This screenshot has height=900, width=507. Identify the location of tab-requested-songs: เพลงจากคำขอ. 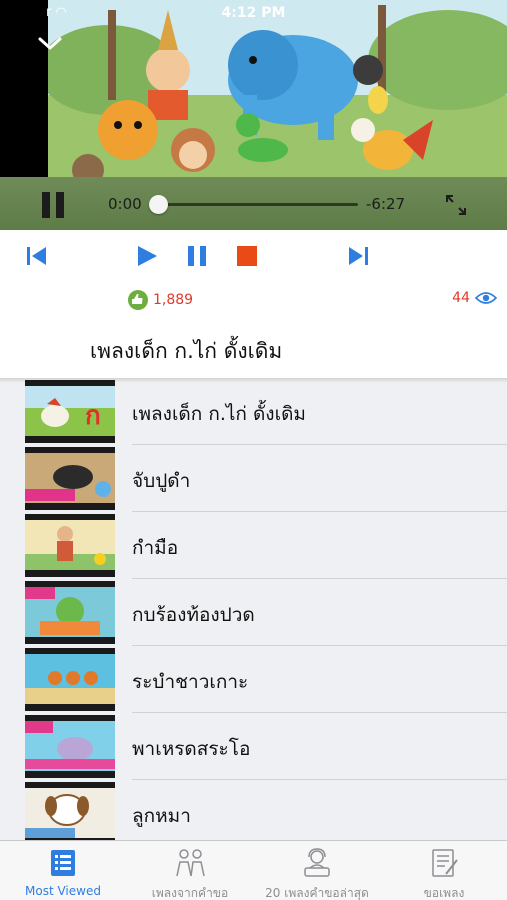
(190, 870).